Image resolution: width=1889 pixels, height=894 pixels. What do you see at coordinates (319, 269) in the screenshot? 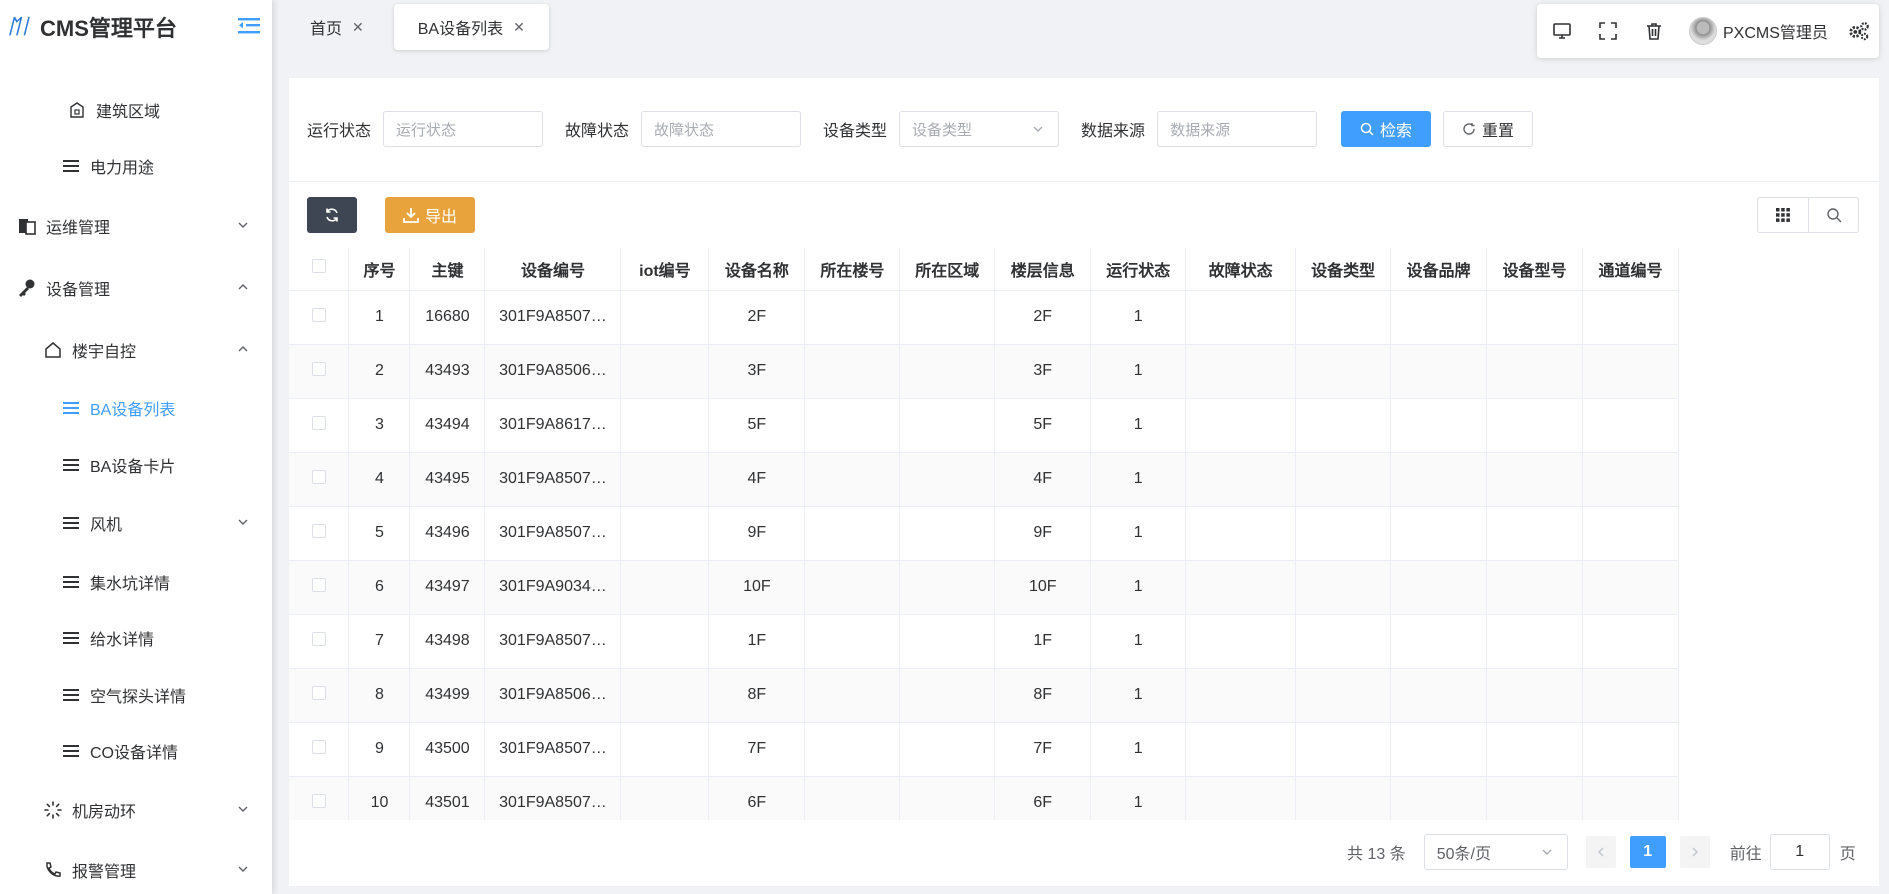
I see `select-all-checkbox` at bounding box center [319, 269].